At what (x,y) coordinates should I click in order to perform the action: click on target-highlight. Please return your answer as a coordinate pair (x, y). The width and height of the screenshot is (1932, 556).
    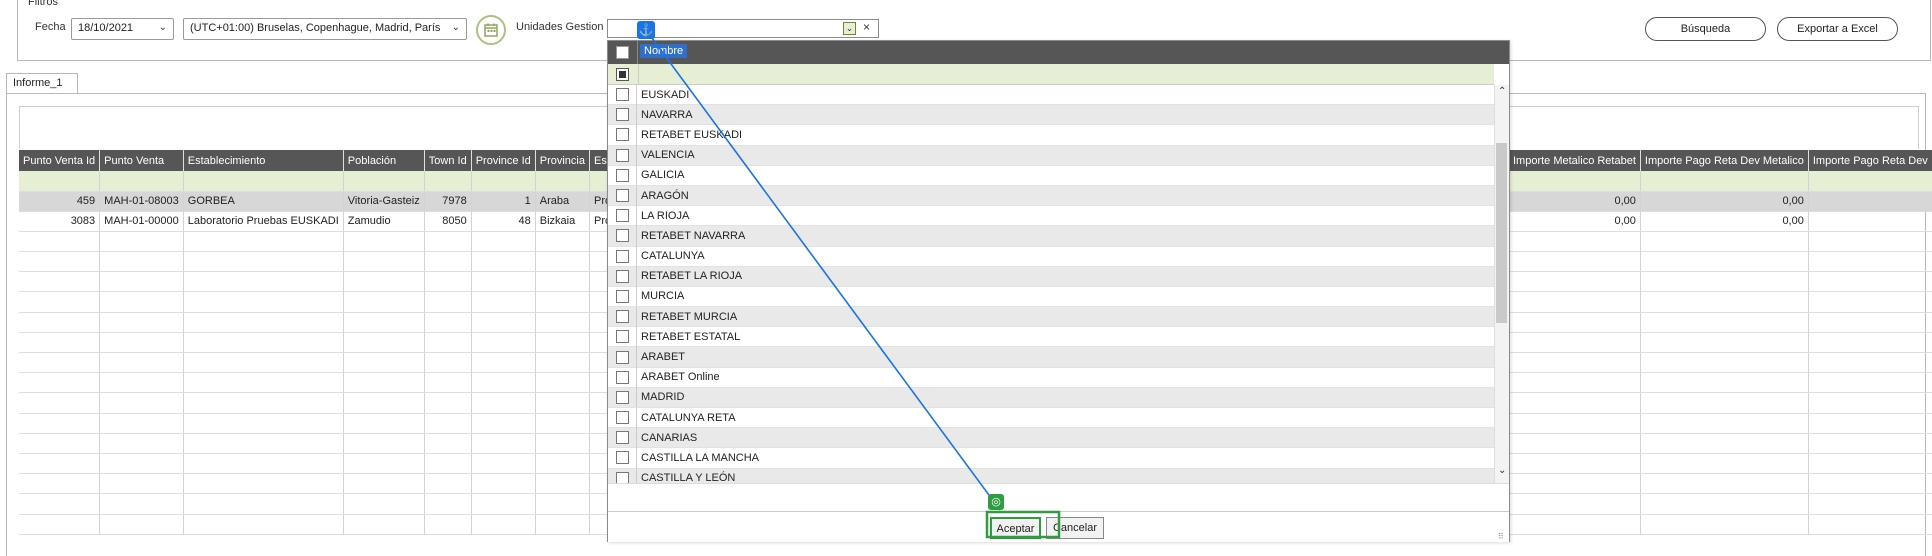
    Looking at the image, I should click on (1023, 524).